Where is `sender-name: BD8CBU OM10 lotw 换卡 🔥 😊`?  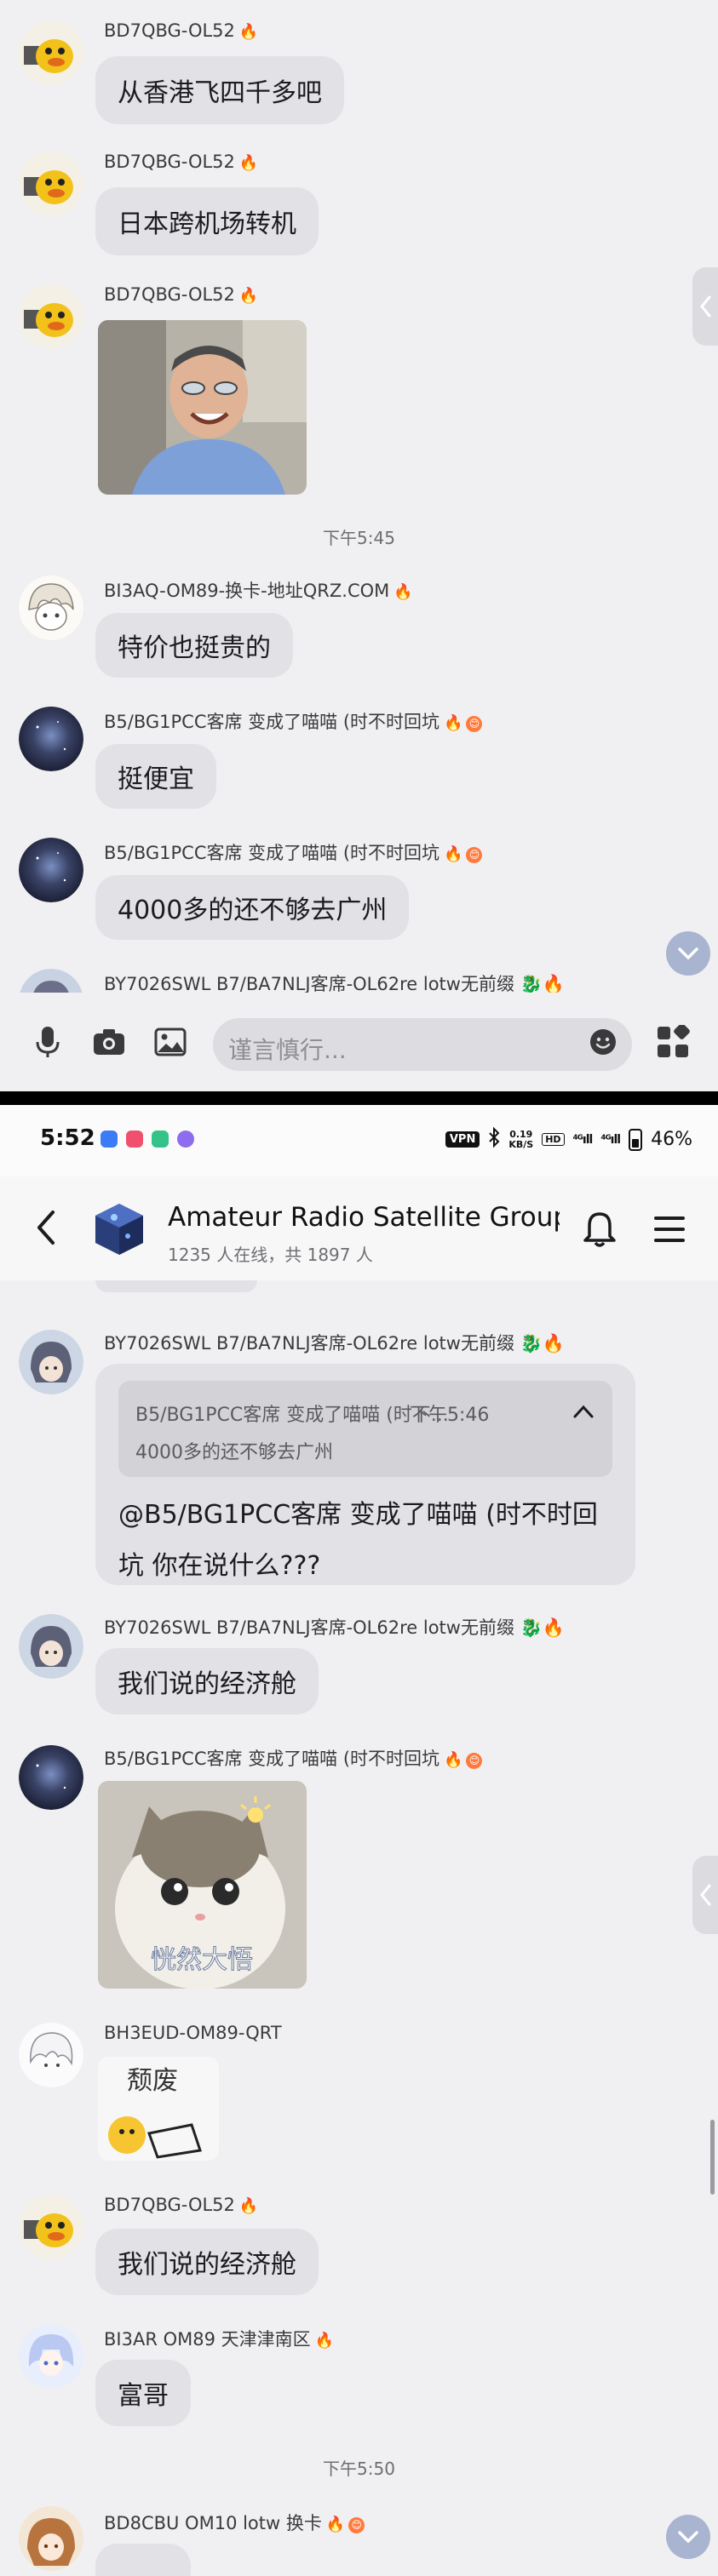
sender-name: BD8CBU OM10 lotw 换卡 🔥 😊 is located at coordinates (234, 2522).